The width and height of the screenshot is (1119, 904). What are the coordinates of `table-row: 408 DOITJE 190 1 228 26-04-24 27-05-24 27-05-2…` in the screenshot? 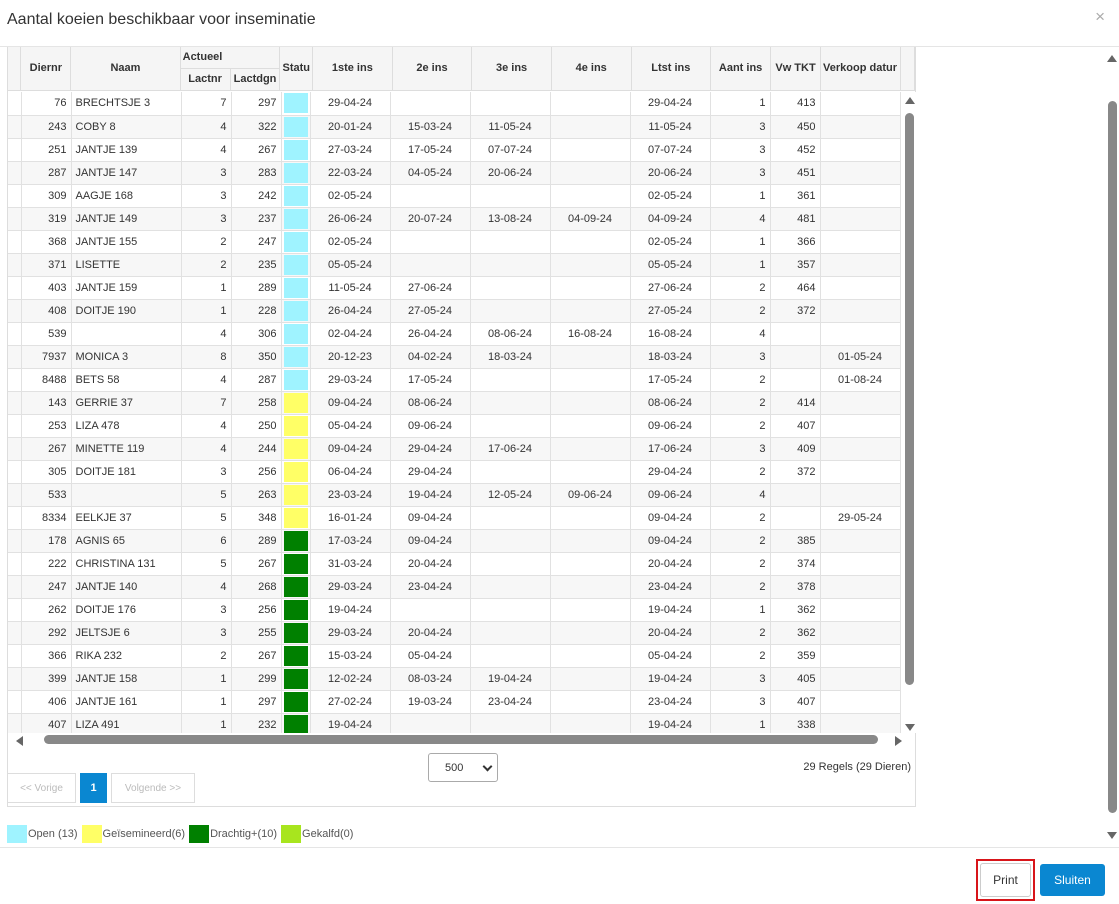 It's located at (454, 311).